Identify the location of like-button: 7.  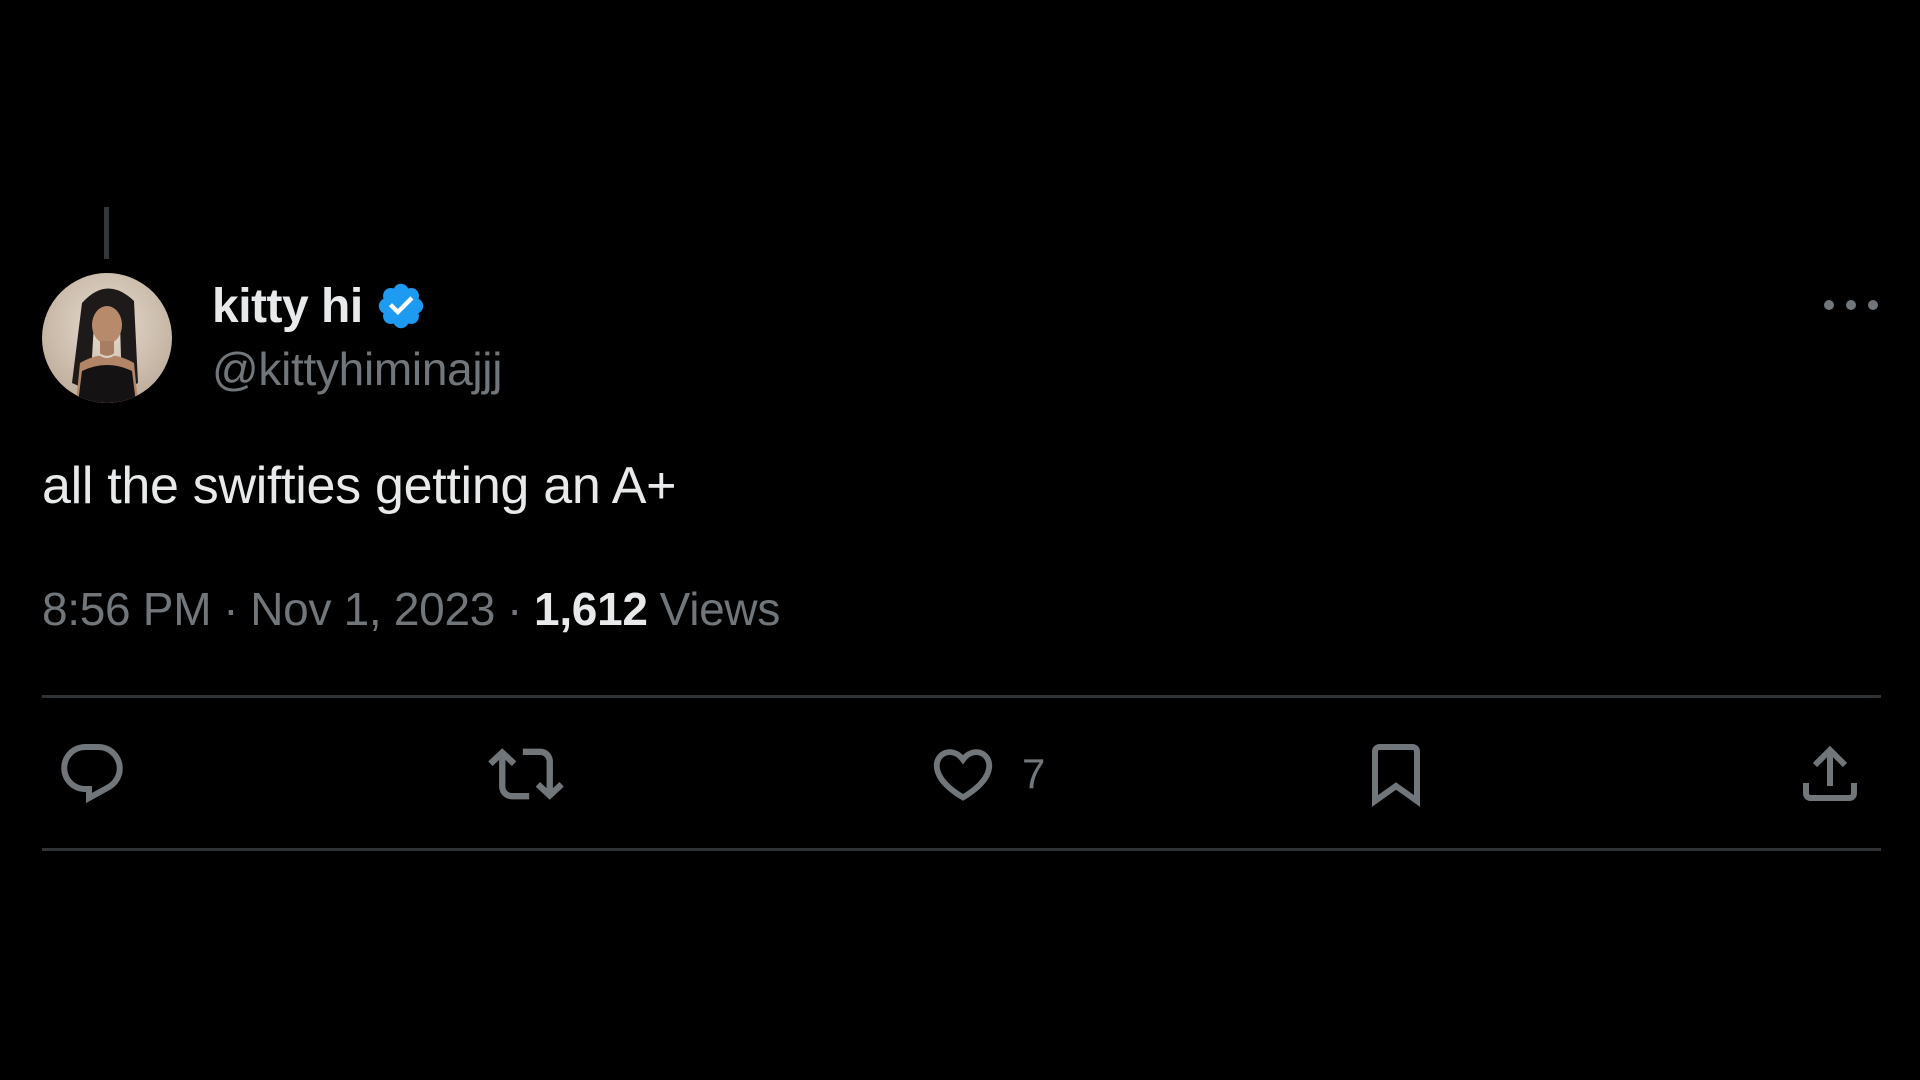
(986, 774).